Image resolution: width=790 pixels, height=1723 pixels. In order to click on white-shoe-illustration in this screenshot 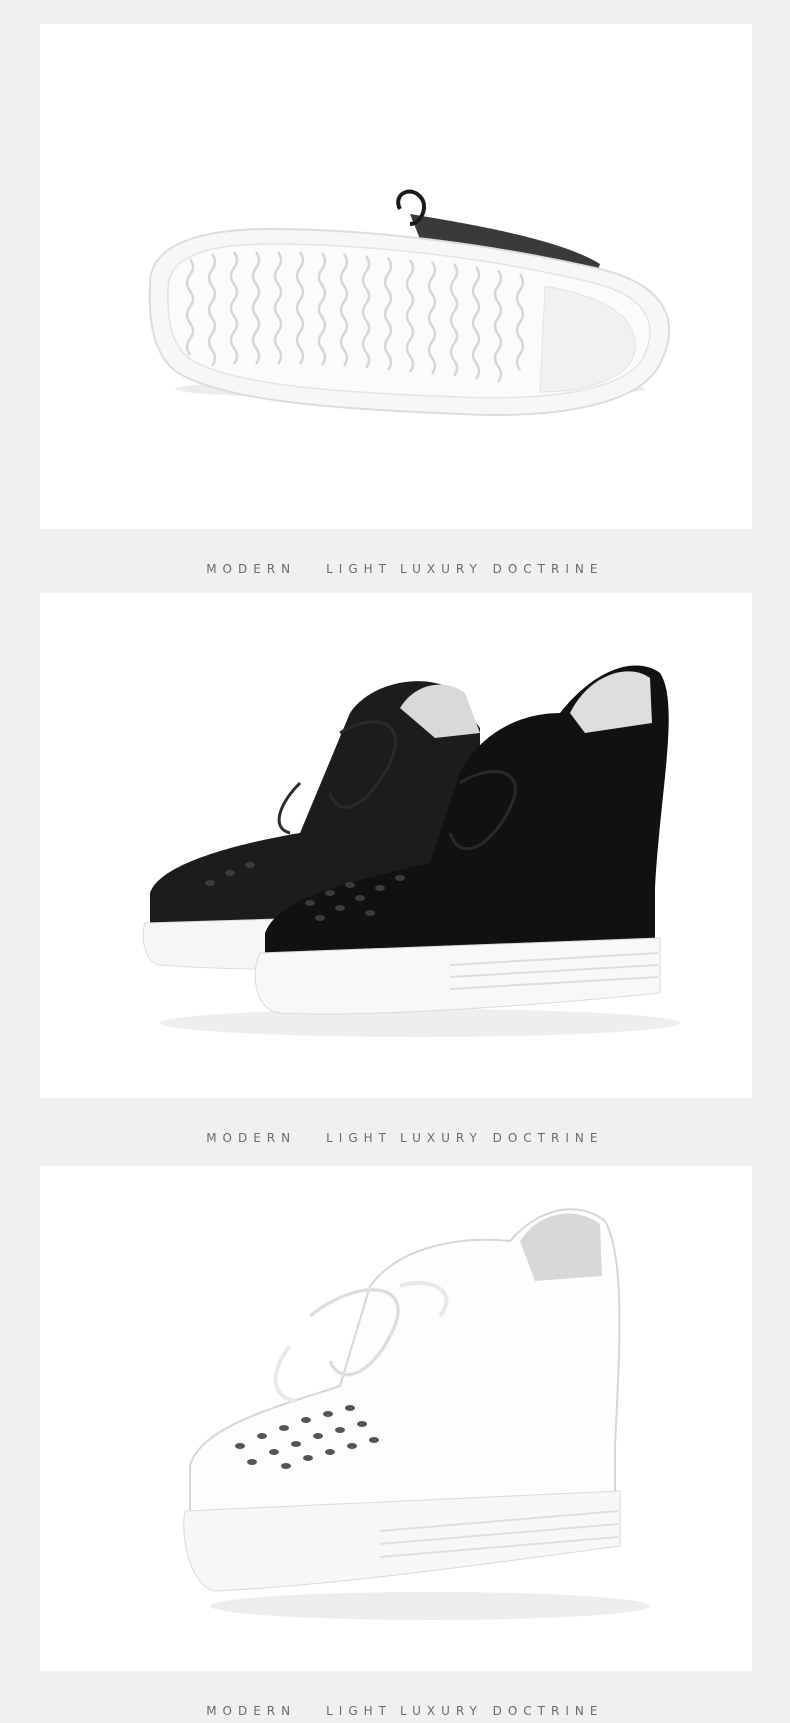, I will do `click(416, 1414)`.